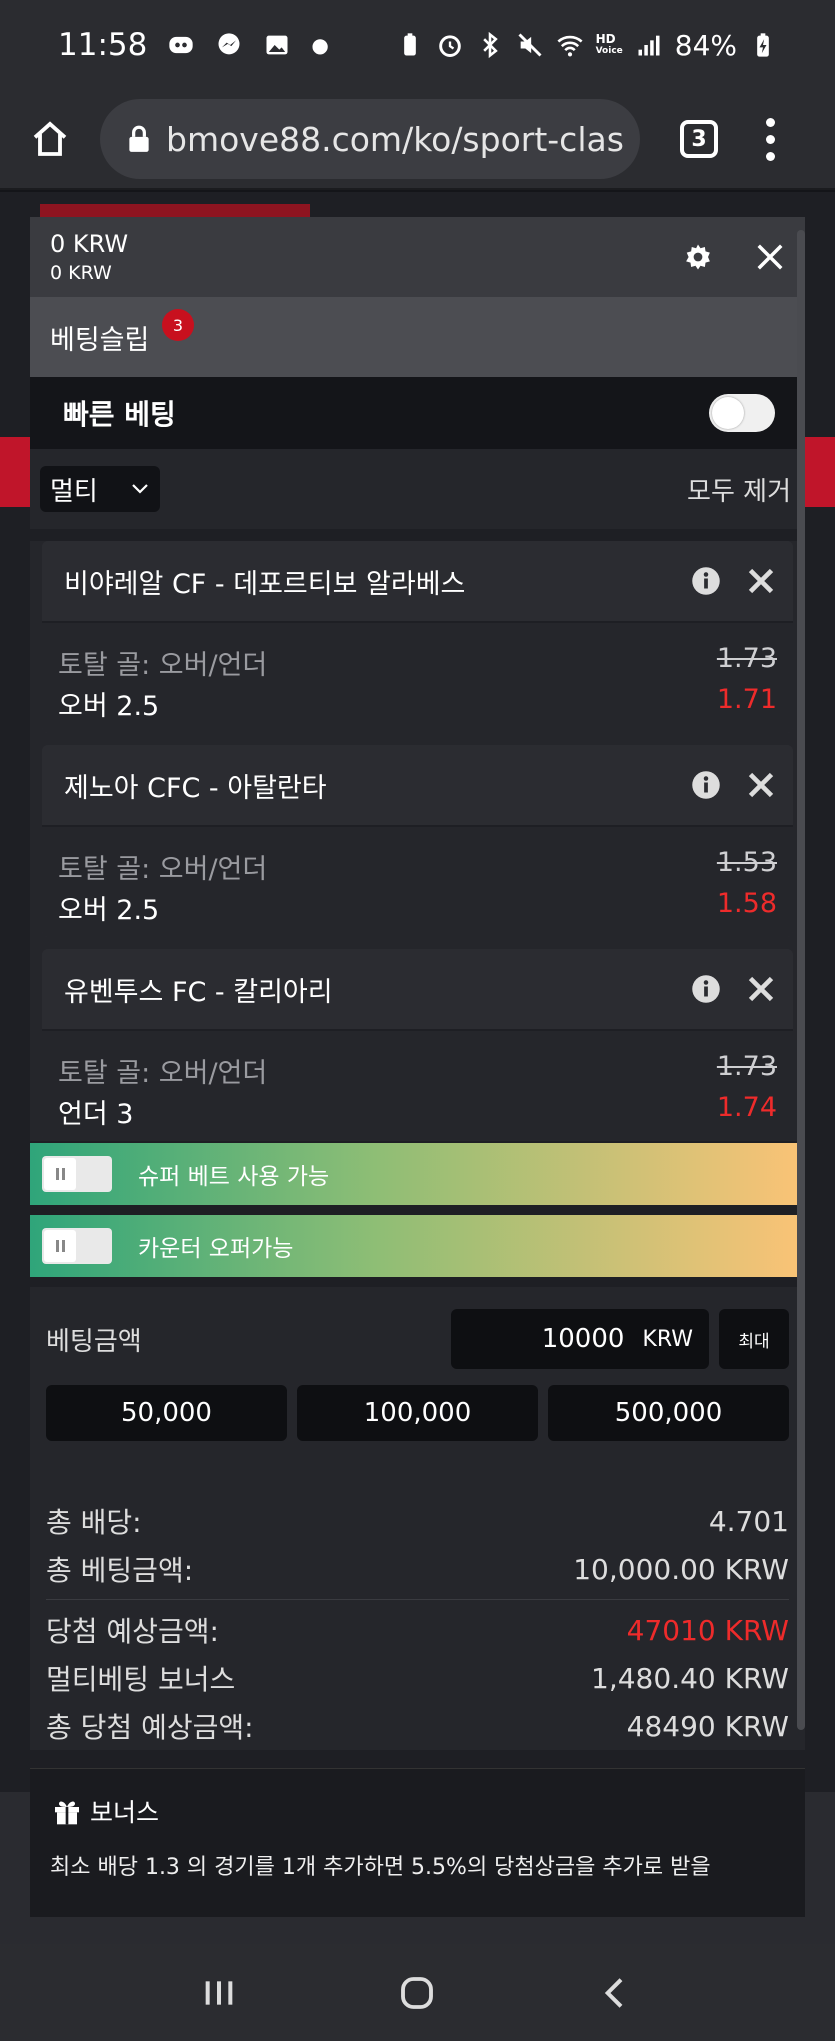 This screenshot has width=835, height=2041. I want to click on status-time: 11:58, so click(103, 45).